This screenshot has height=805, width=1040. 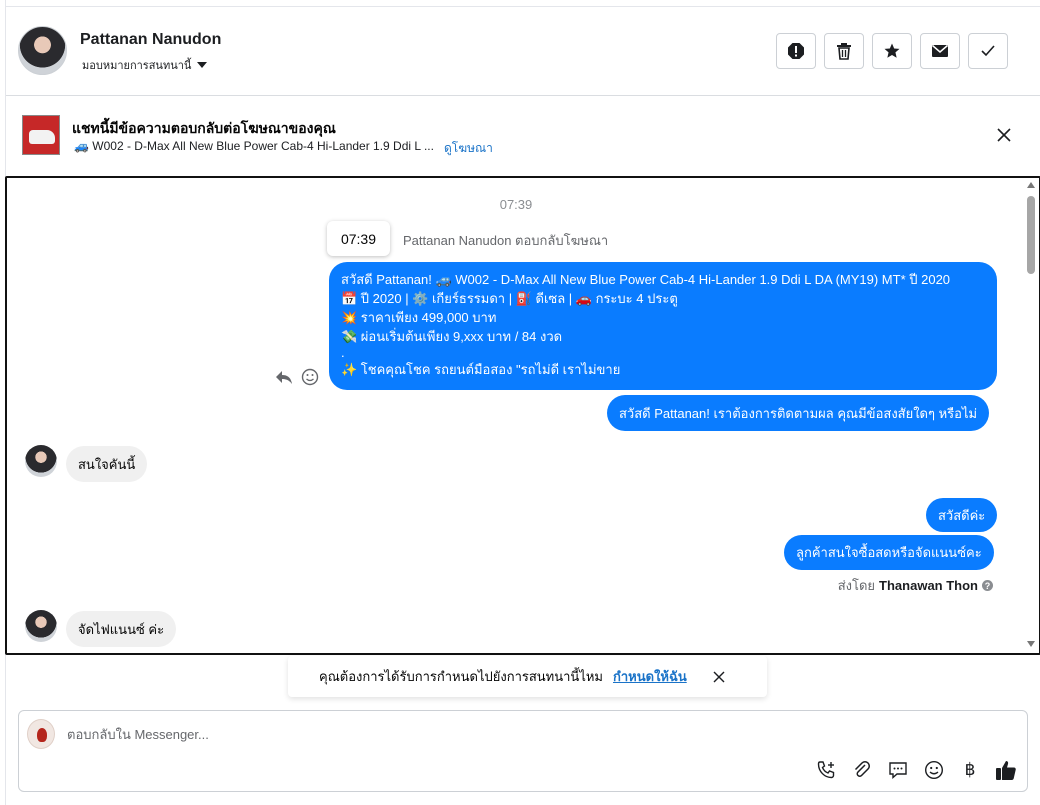 What do you see at coordinates (506, 240) in the screenshot?
I see `ad-reply-note: Pattanan Nanudon ตอบกลับโฆษณา` at bounding box center [506, 240].